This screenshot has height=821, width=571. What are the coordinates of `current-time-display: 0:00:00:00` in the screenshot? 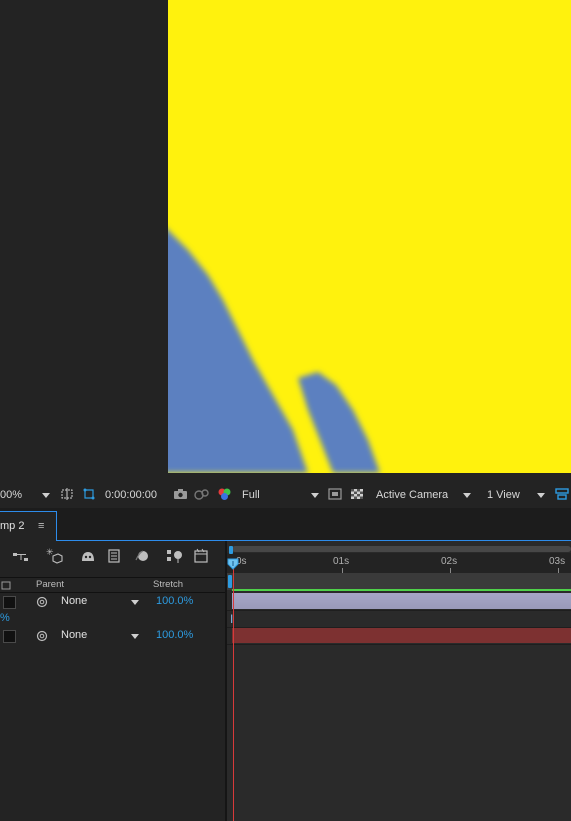 It's located at (131, 495).